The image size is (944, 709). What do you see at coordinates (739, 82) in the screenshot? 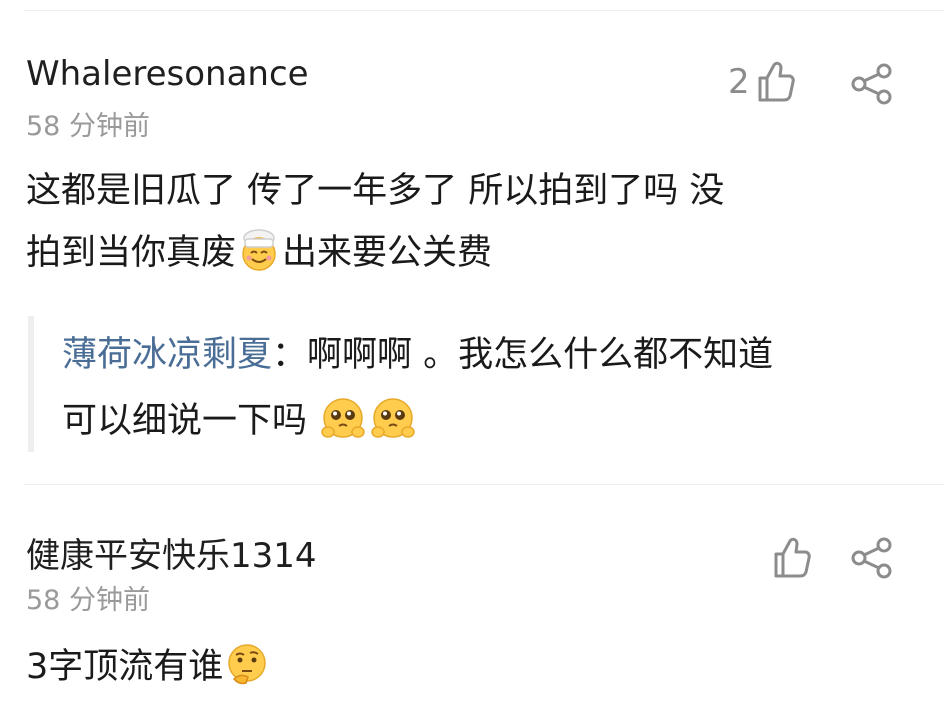
I see `like-count: 2` at bounding box center [739, 82].